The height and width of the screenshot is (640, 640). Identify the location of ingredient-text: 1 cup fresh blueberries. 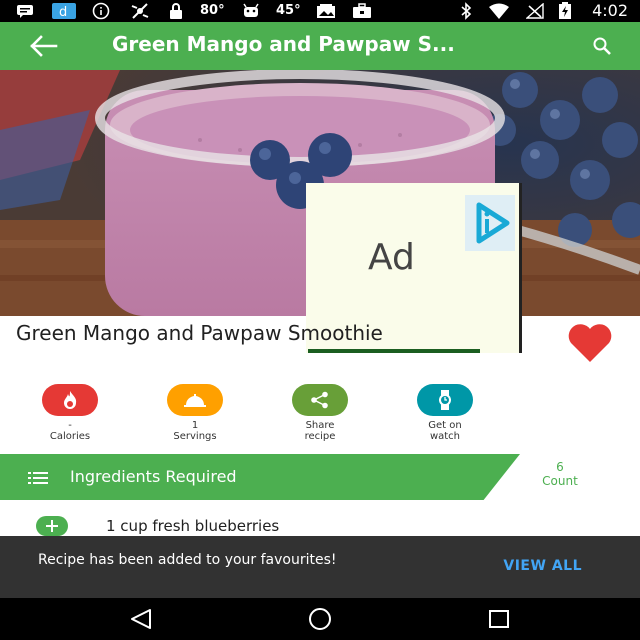
(193, 526).